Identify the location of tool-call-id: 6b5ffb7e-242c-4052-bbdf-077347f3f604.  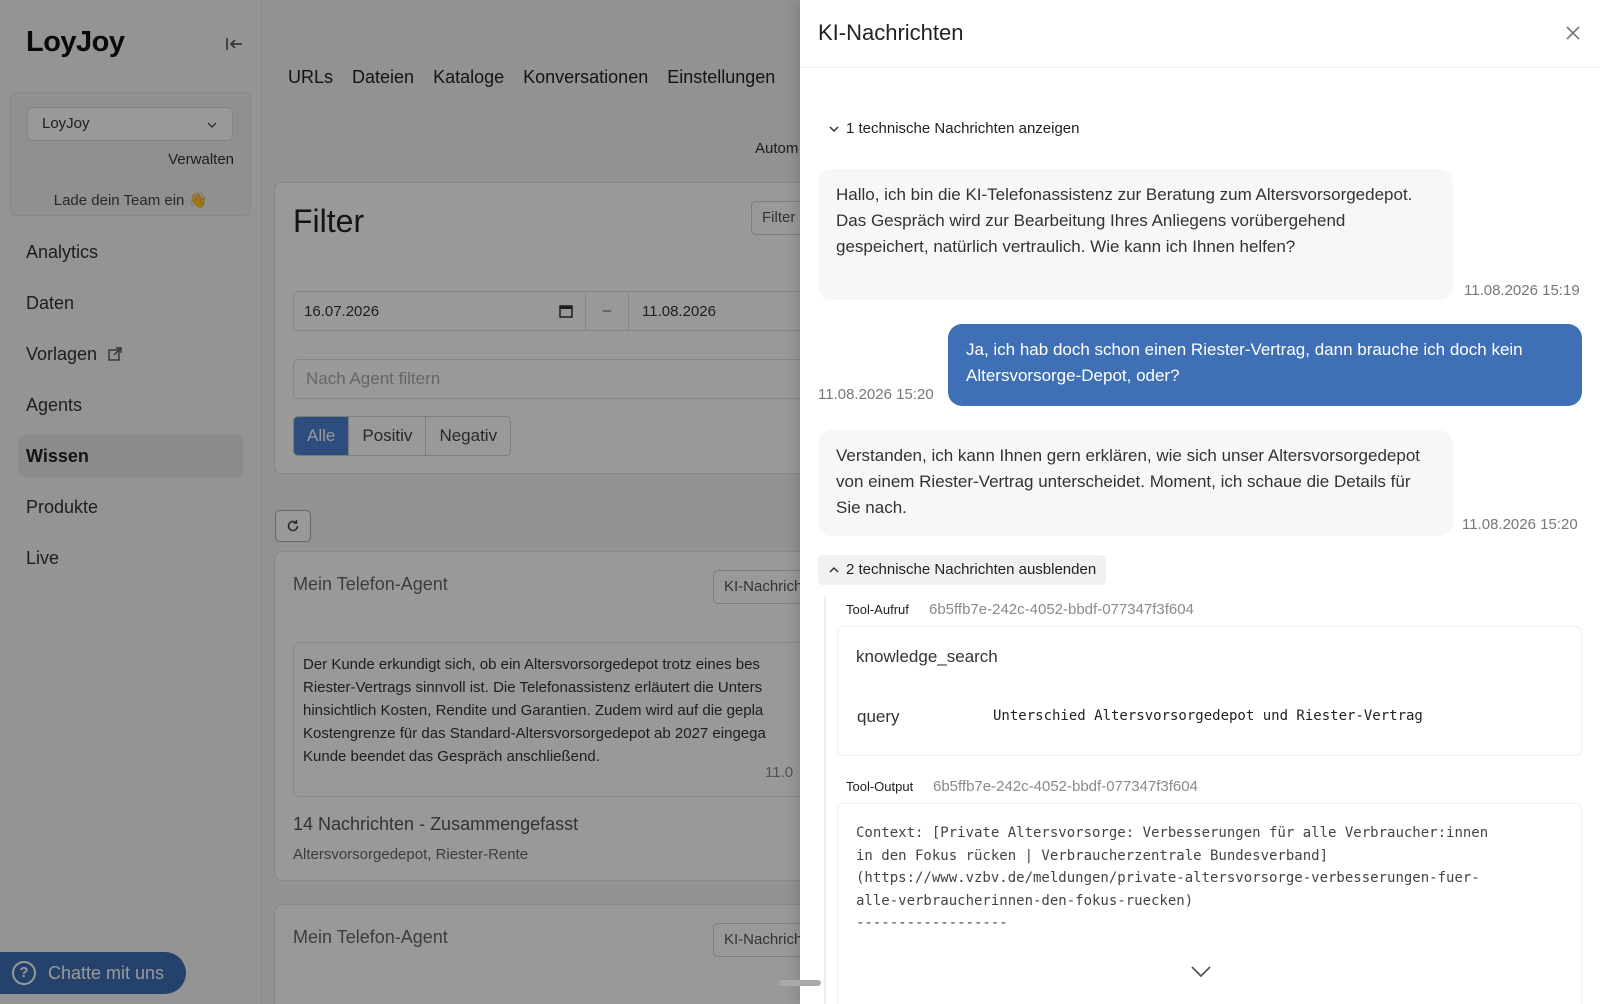
(1061, 609).